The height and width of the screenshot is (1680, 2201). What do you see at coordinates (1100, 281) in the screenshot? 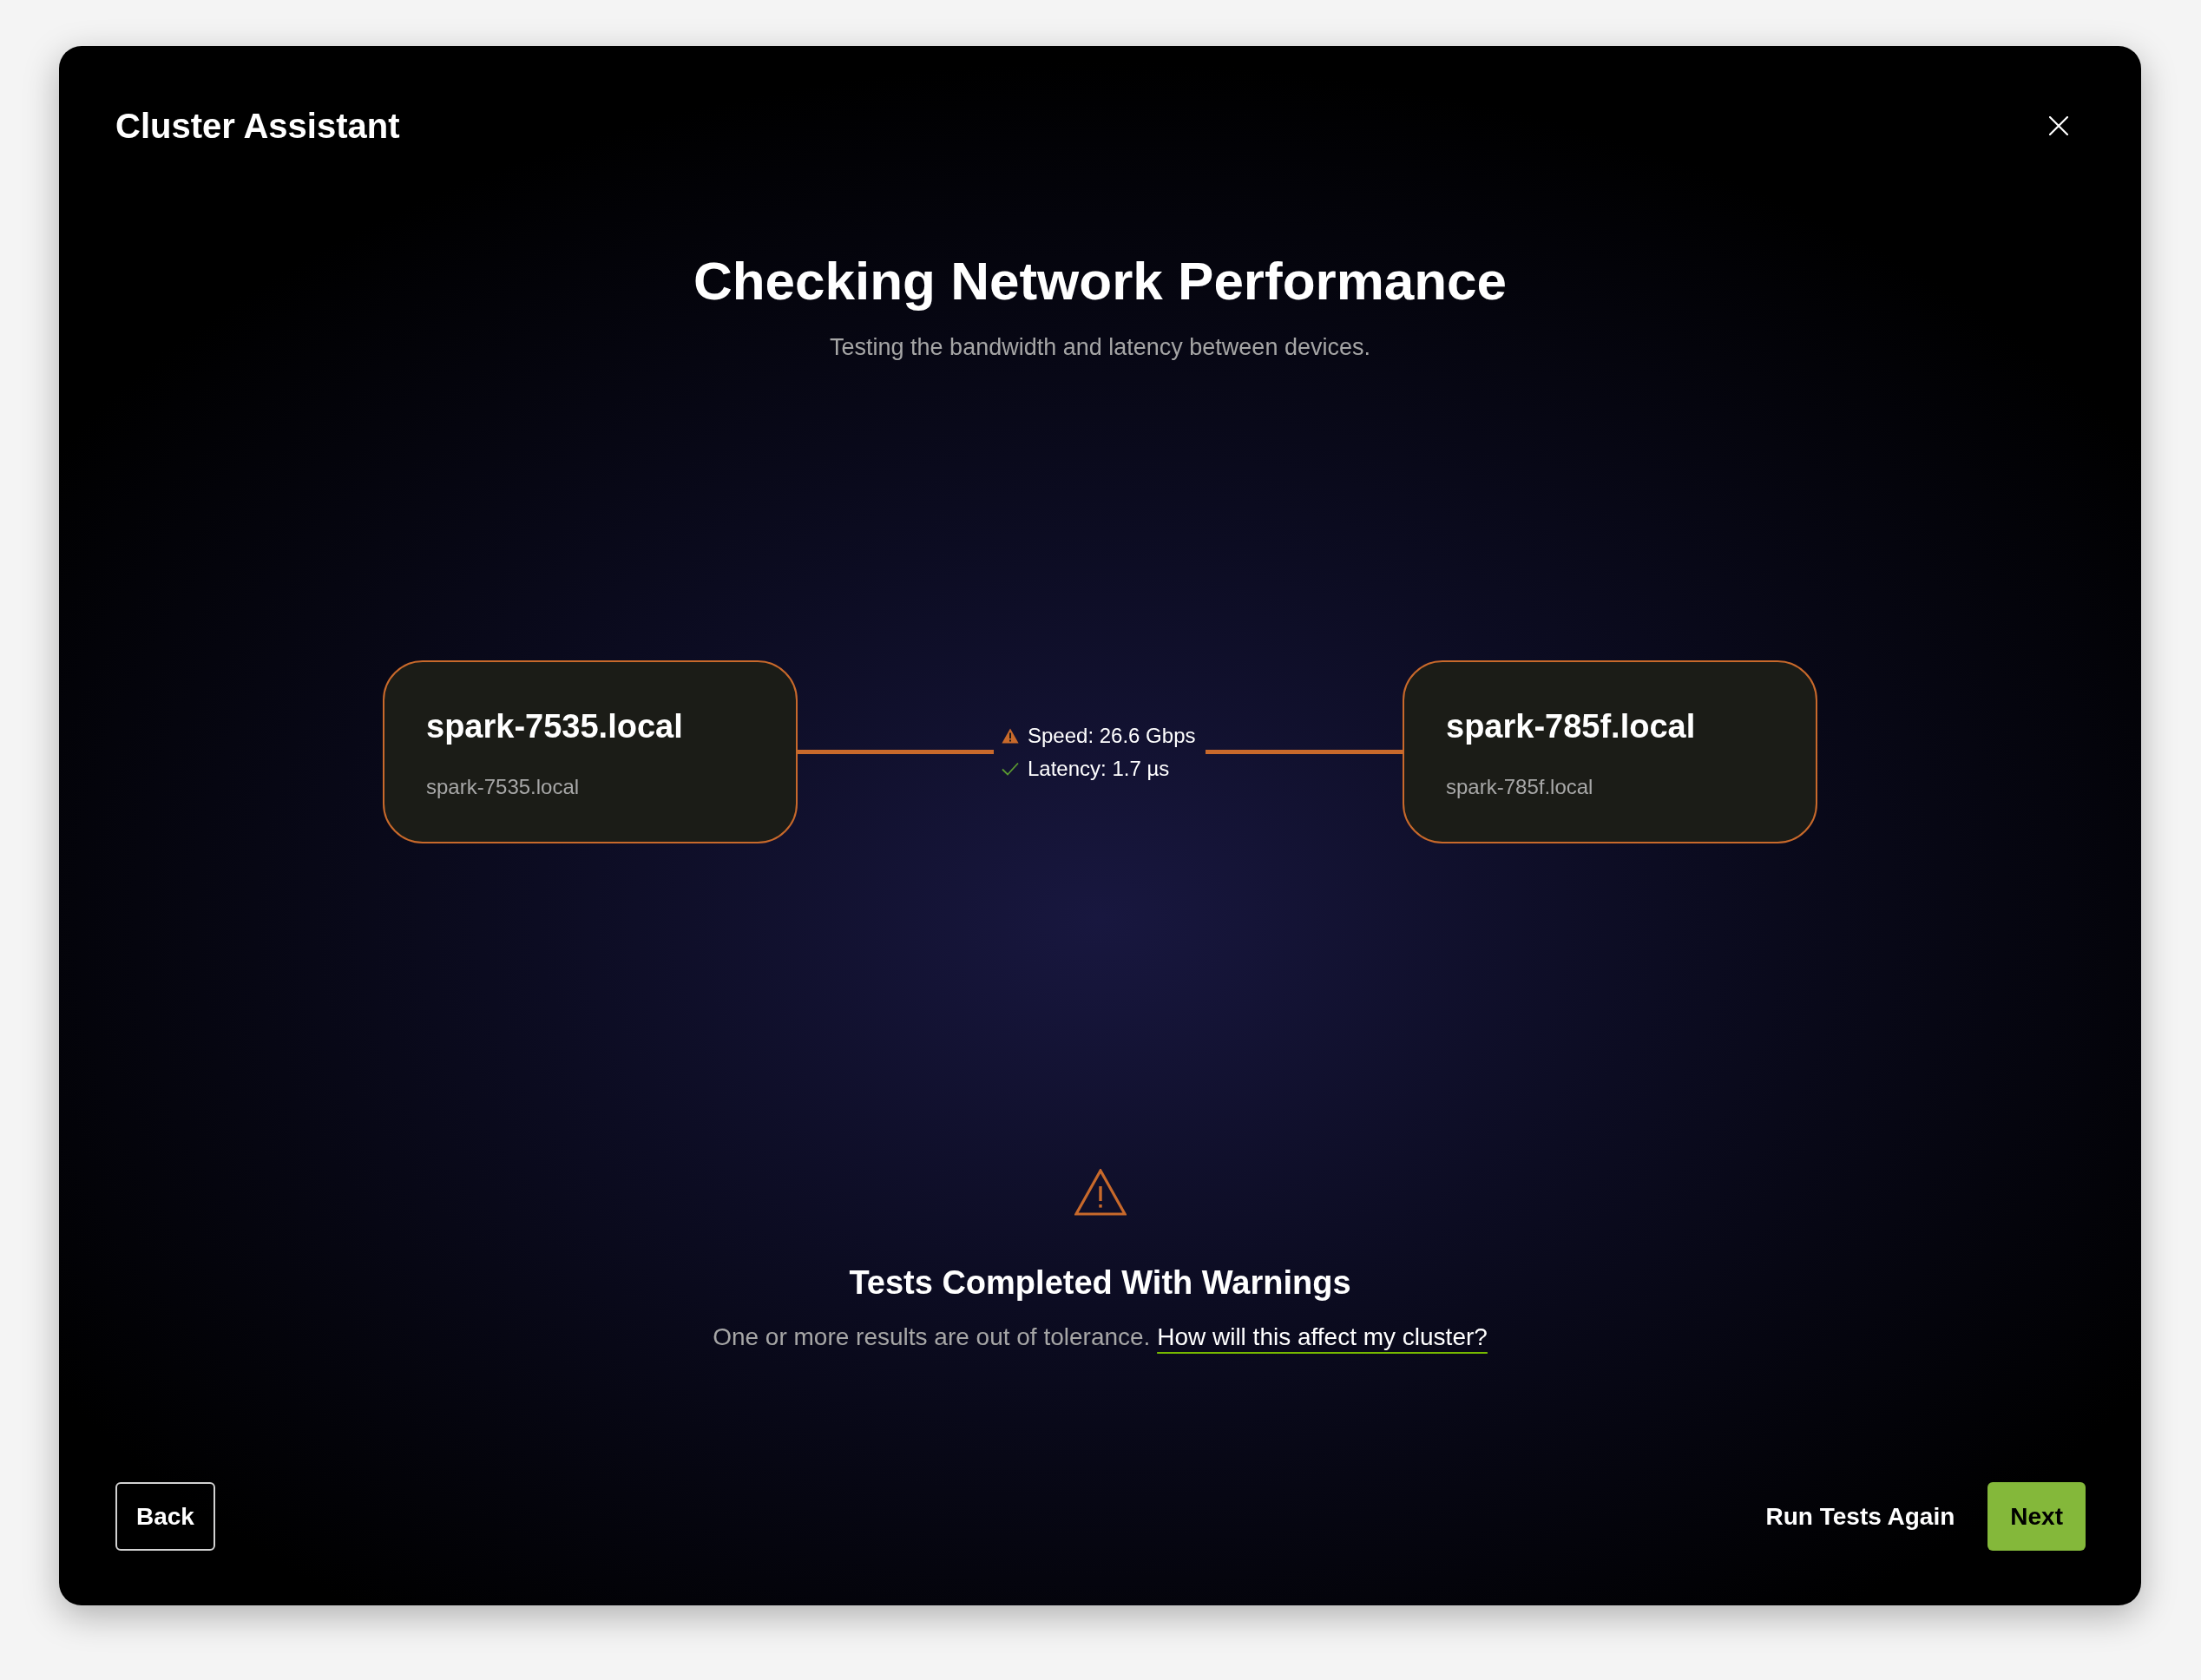
I see `page-title: Checking Network Performance` at bounding box center [1100, 281].